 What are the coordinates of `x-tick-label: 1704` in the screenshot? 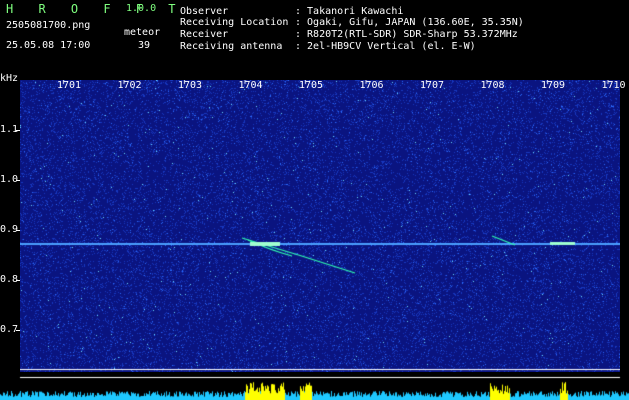 It's located at (250, 85).